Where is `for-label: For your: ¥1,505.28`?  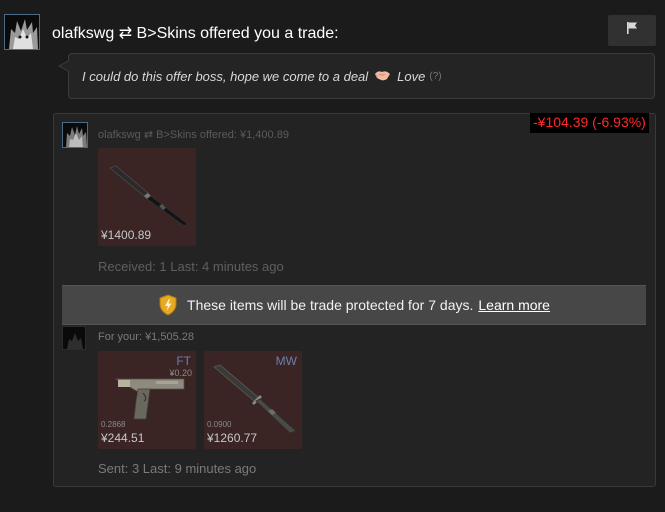 for-label: For your: ¥1,505.28 is located at coordinates (146, 337).